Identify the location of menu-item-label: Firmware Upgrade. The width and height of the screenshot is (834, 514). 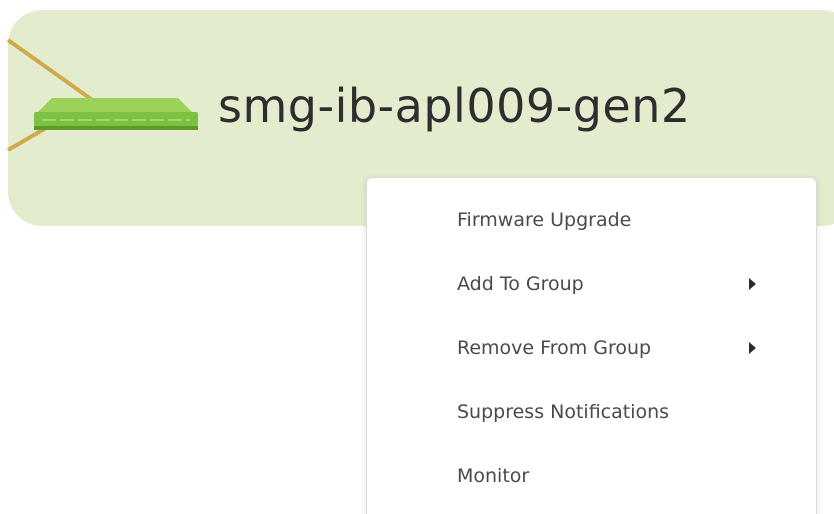
(544, 220).